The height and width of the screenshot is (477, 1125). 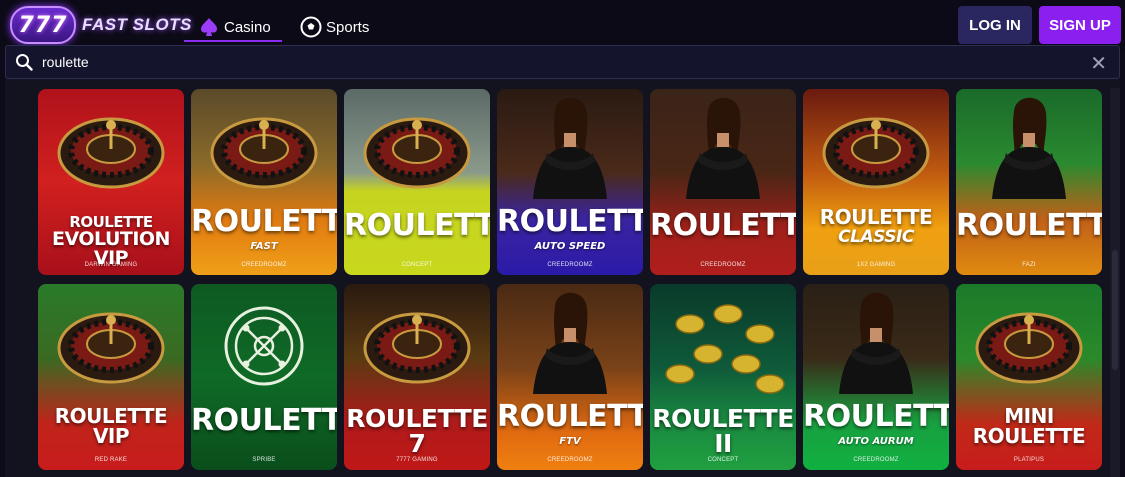 What do you see at coordinates (137, 24) in the screenshot?
I see `logo-text: FAST SLOTS` at bounding box center [137, 24].